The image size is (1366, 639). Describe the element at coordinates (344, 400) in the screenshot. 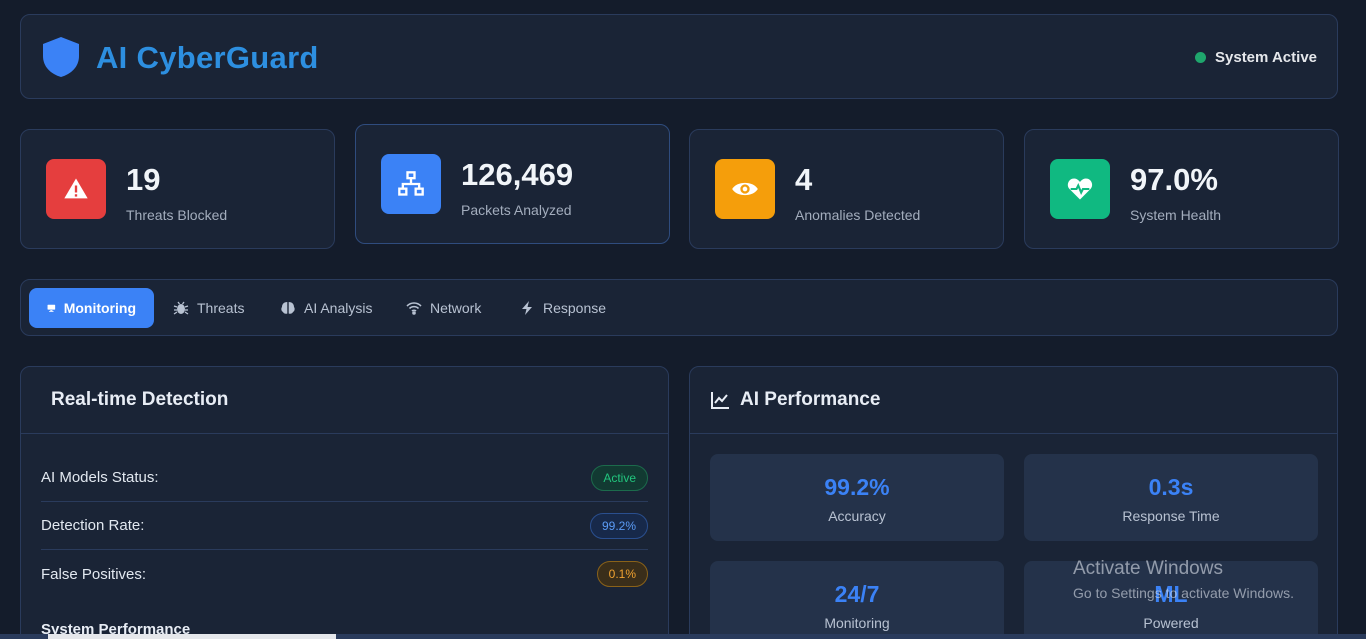

I see `detection-panel-header: Real-time Detection` at that location.